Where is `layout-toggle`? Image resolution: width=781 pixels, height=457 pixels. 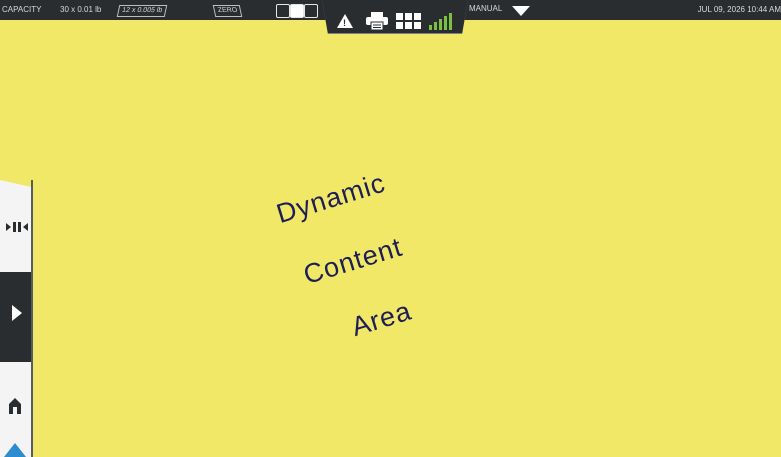 layout-toggle is located at coordinates (298, 11).